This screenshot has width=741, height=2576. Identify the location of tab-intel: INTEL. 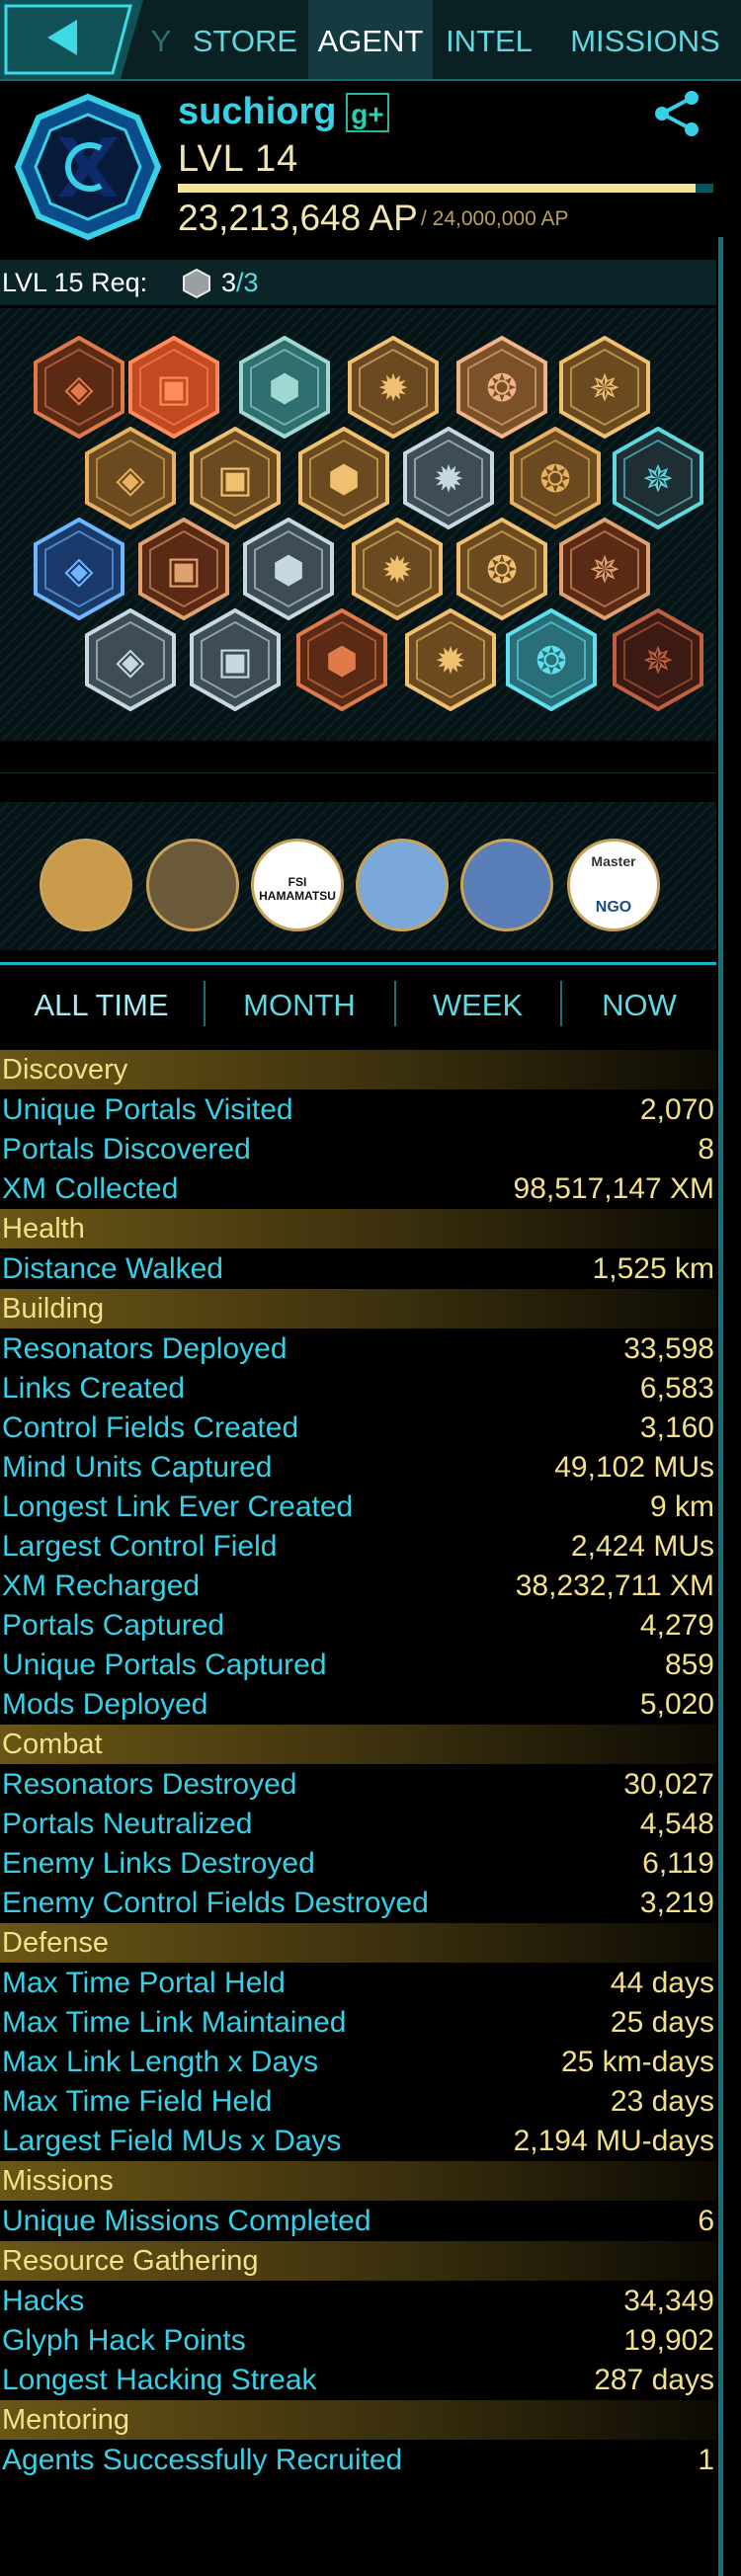
(489, 39).